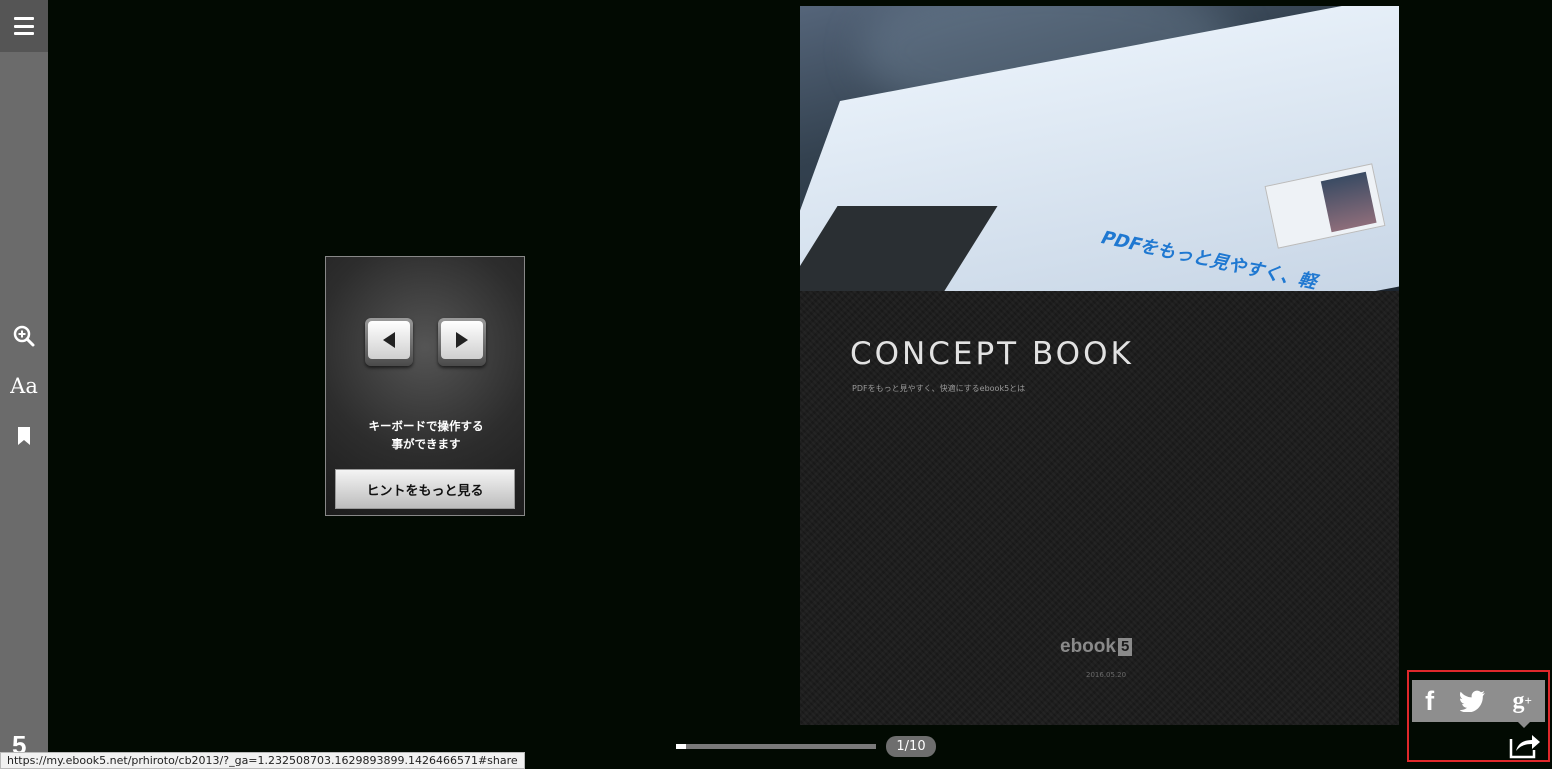 The width and height of the screenshot is (1552, 769). What do you see at coordinates (911, 746) in the screenshot?
I see `page-indicator: 1/10` at bounding box center [911, 746].